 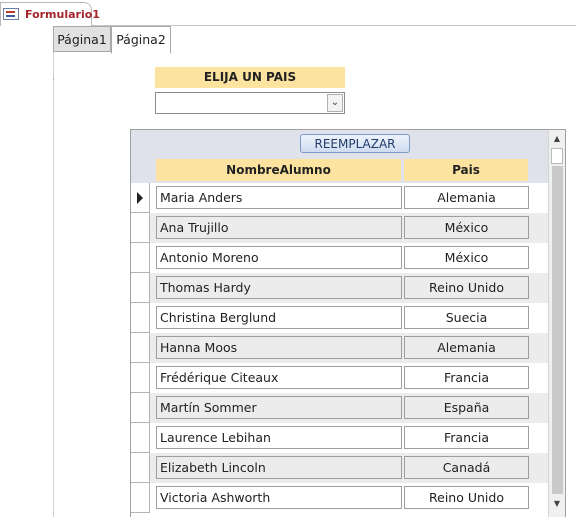 I want to click on table-row: Martín Sommer España, so click(x=339, y=408).